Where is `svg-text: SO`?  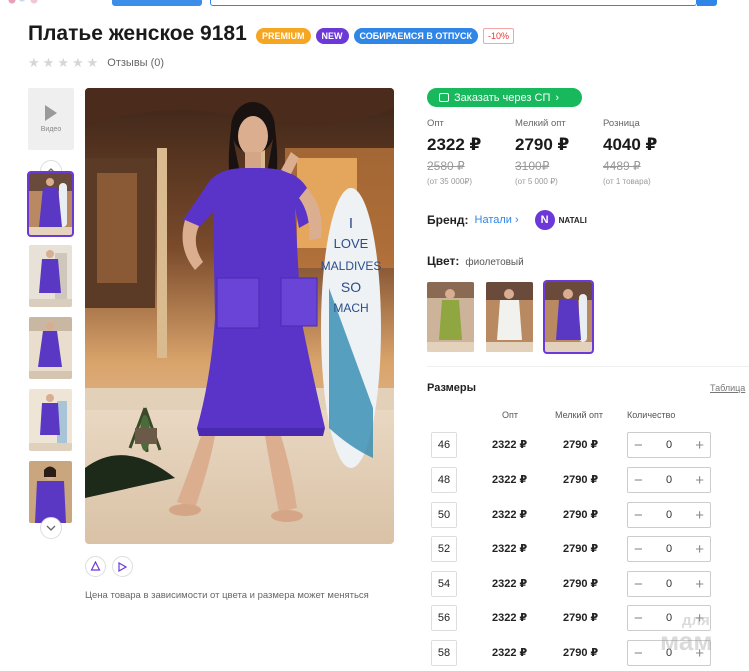 svg-text: SO is located at coordinates (351, 287).